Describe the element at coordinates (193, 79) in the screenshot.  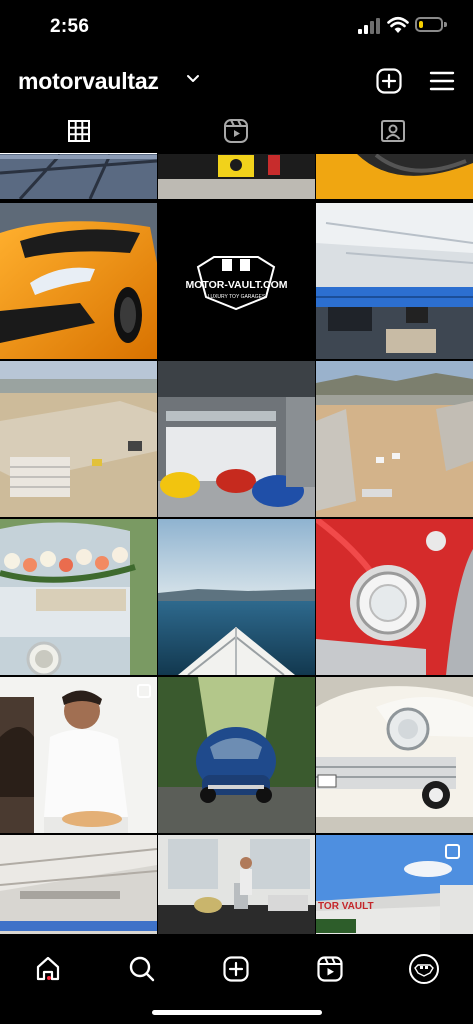
I see `chevron-down-icon` at that location.